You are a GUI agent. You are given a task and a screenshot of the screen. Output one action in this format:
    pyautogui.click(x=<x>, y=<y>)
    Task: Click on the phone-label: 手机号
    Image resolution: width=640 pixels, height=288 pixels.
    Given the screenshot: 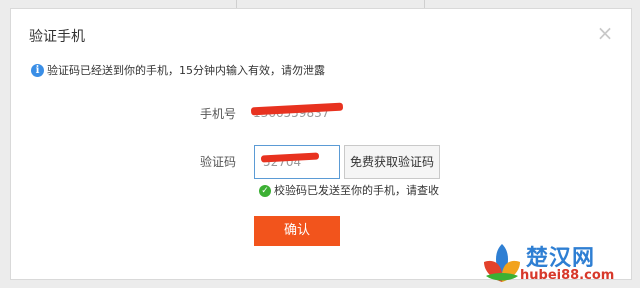 What is the action you would take?
    pyautogui.click(x=218, y=114)
    